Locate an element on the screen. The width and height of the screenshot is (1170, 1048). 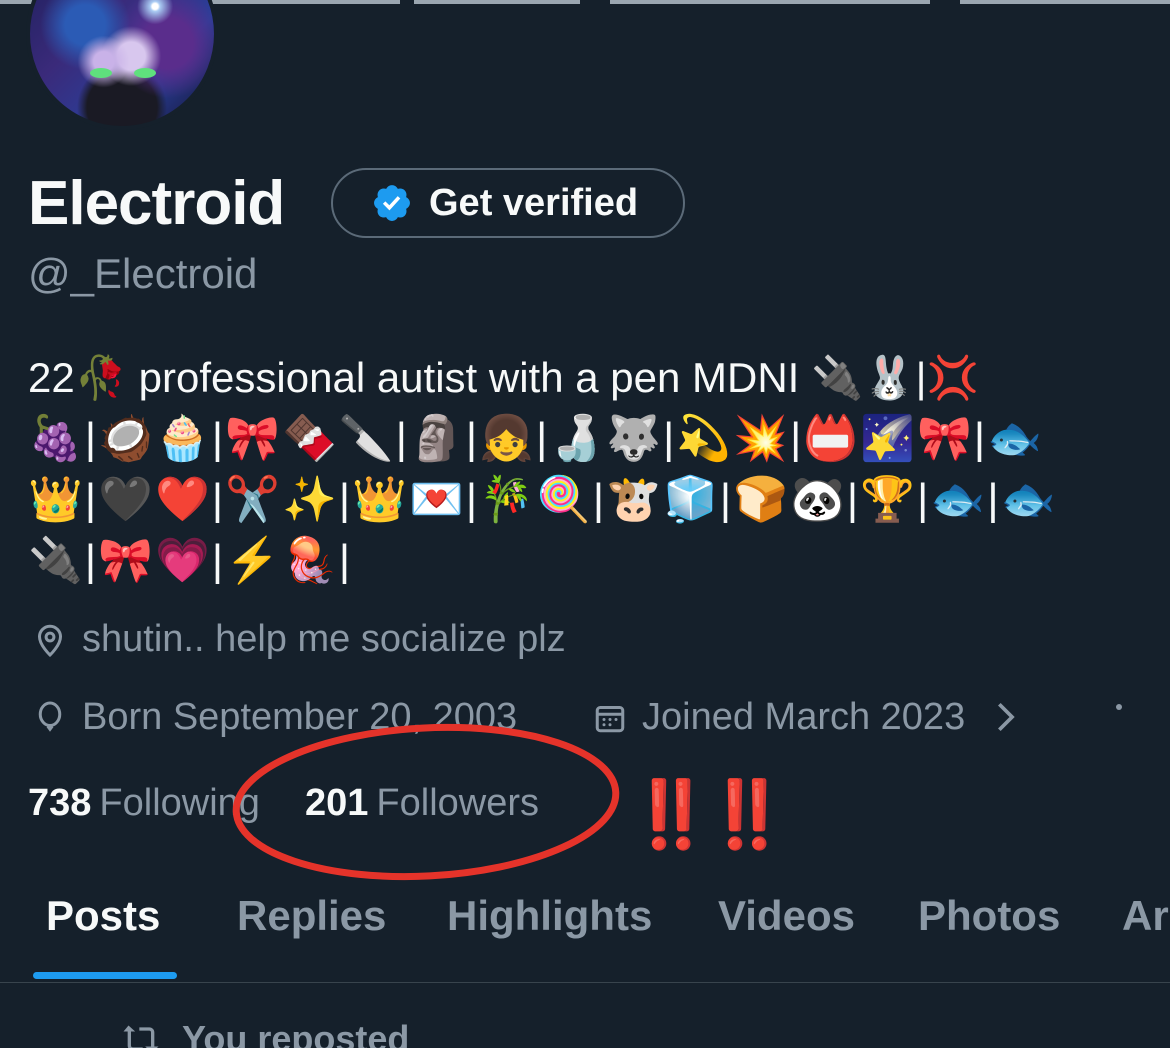
location-pin-icon is located at coordinates (50, 640).